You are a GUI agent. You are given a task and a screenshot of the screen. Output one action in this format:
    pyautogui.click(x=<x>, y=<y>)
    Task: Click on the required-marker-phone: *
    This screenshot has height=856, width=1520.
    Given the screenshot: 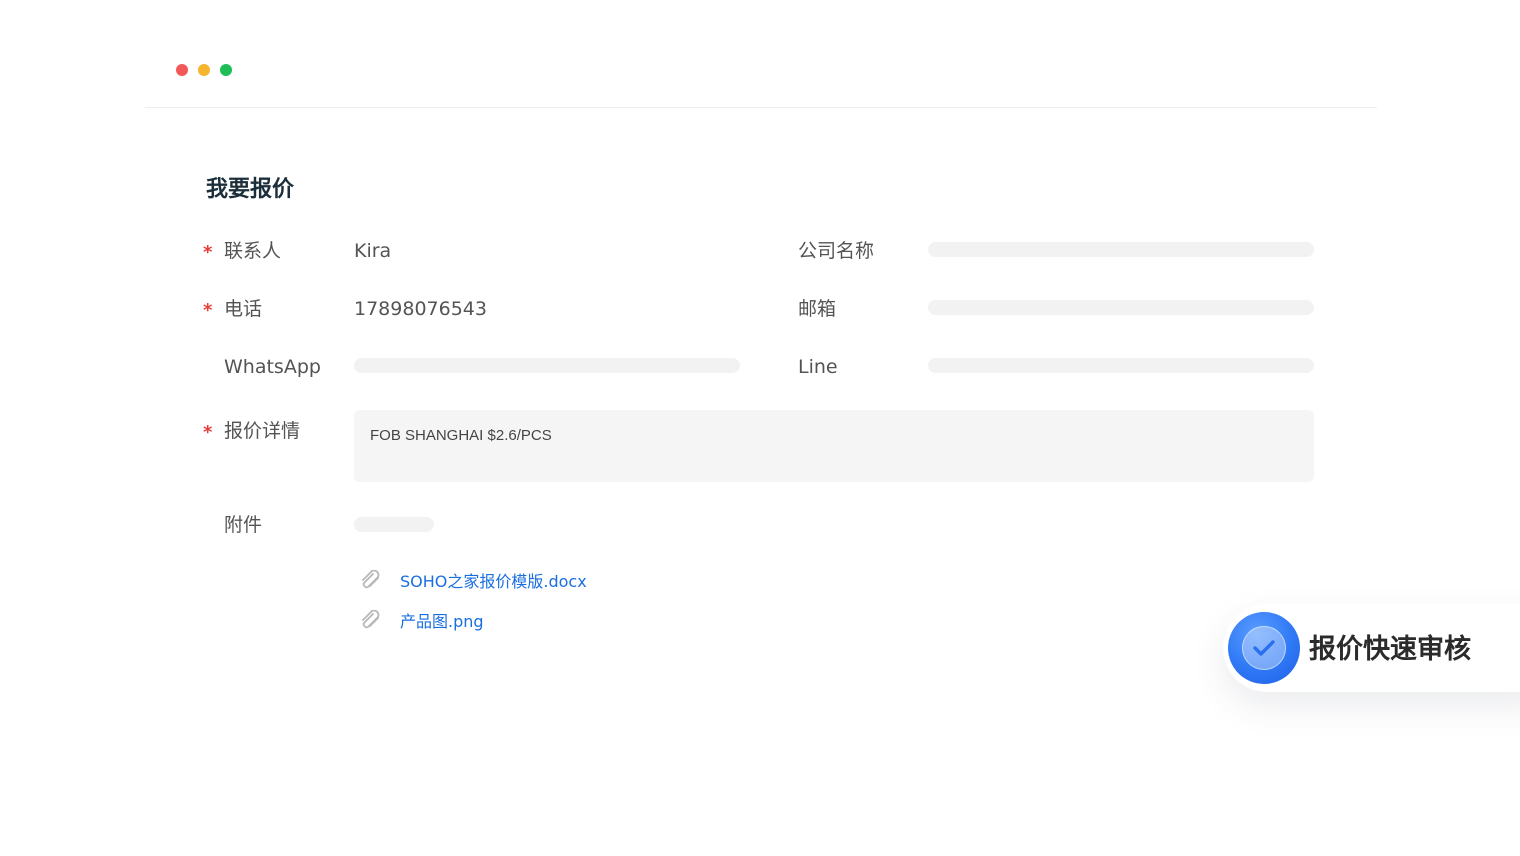 What is the action you would take?
    pyautogui.click(x=208, y=310)
    